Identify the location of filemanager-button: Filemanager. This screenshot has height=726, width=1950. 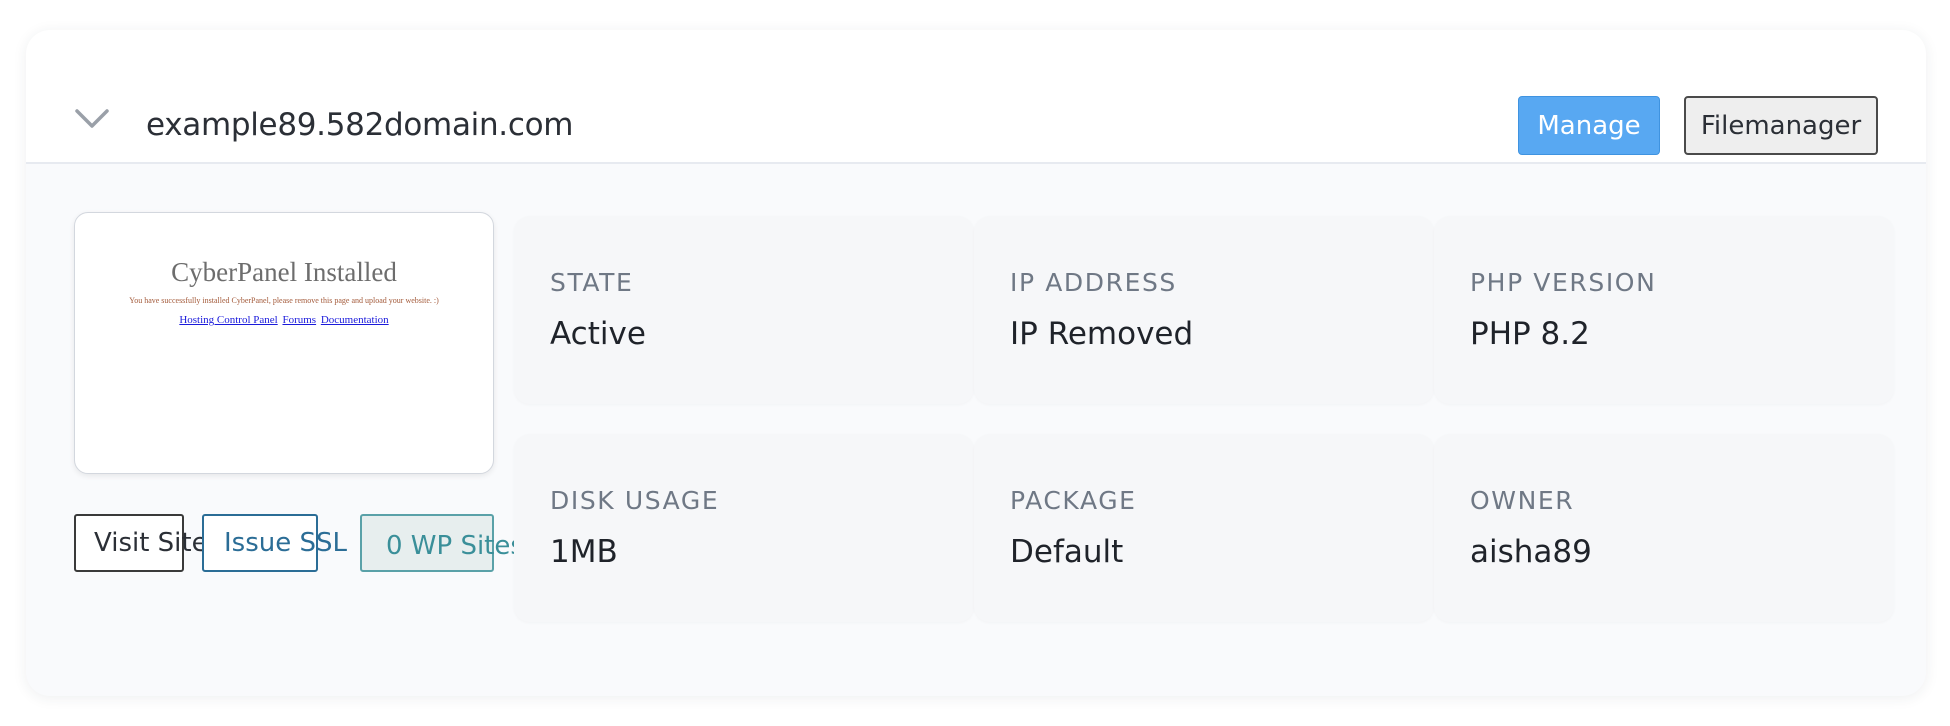
(1781, 125).